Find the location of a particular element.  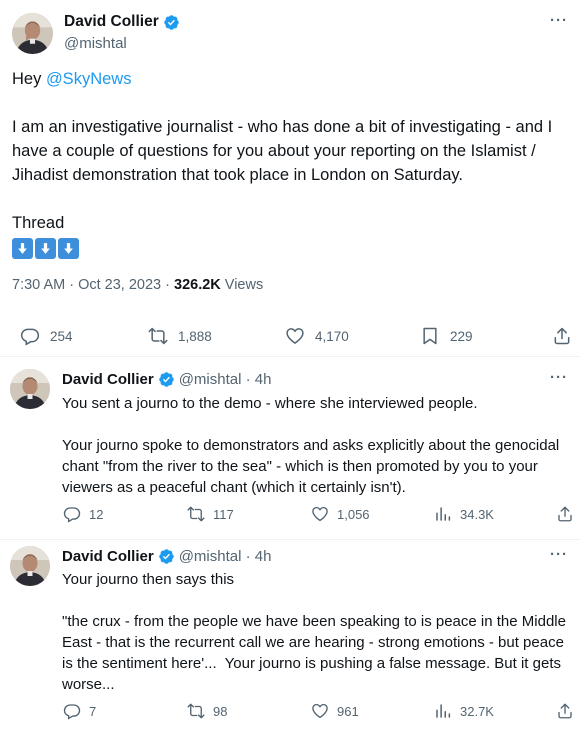

tweet-meta: 7:30 AM · Oct 23, 2023 · 326.2K Views is located at coordinates (137, 285).